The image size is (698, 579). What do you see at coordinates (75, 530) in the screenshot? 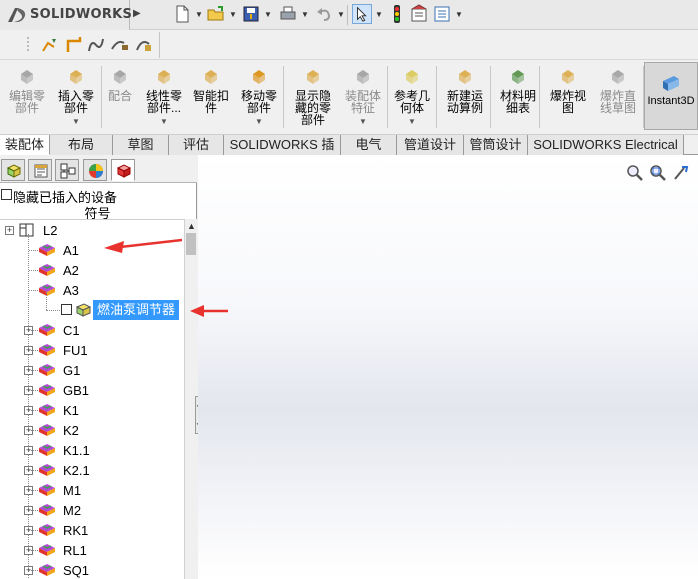
I see `tree-item-label: RK1` at bounding box center [75, 530].